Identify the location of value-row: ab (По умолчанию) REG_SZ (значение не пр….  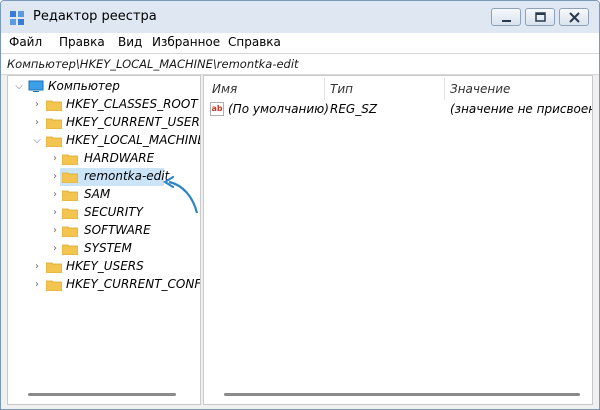
(398, 110).